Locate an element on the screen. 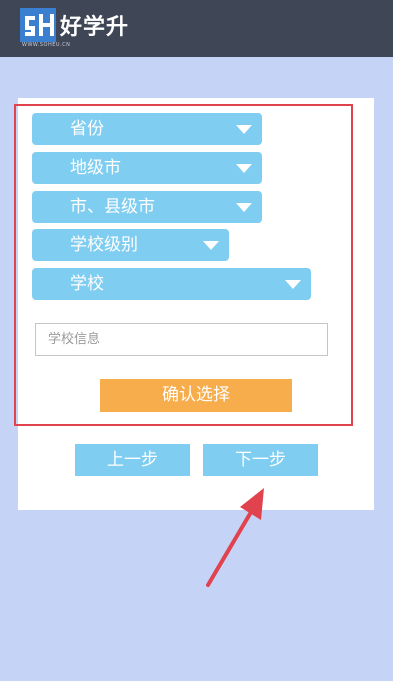  app-header: 好学升 WWW.SOHEU.CN is located at coordinates (196, 28).